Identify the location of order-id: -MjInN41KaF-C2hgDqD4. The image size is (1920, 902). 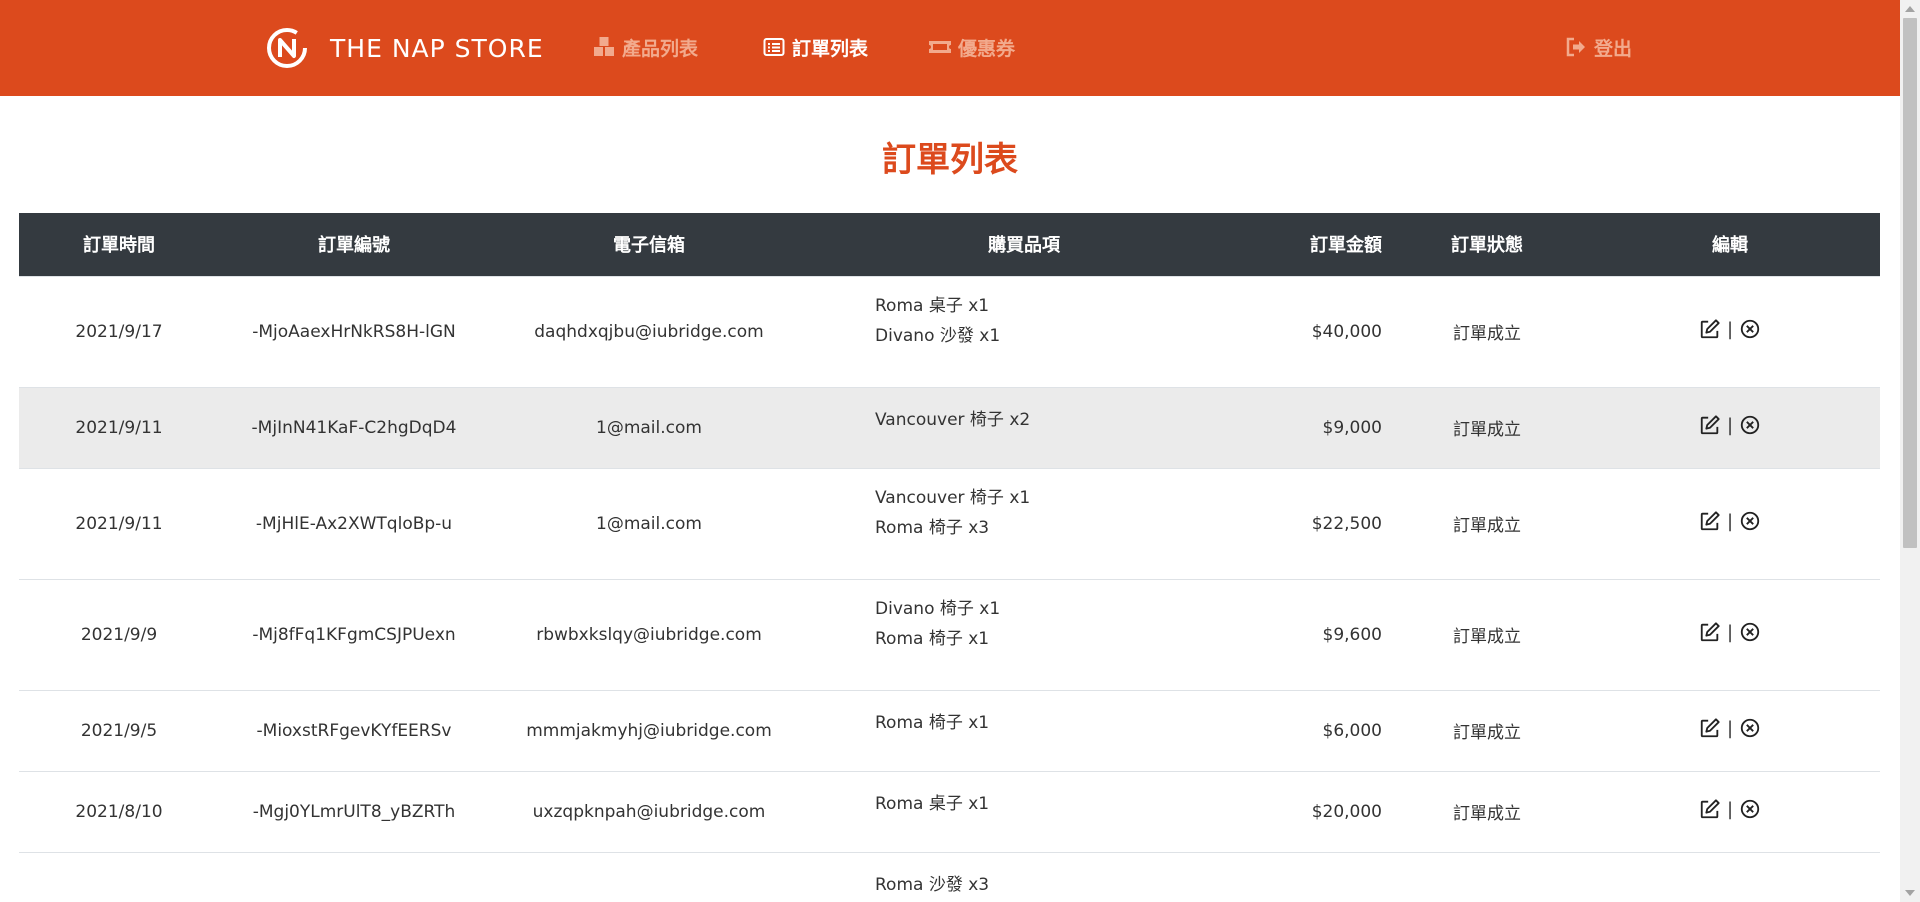
(354, 427).